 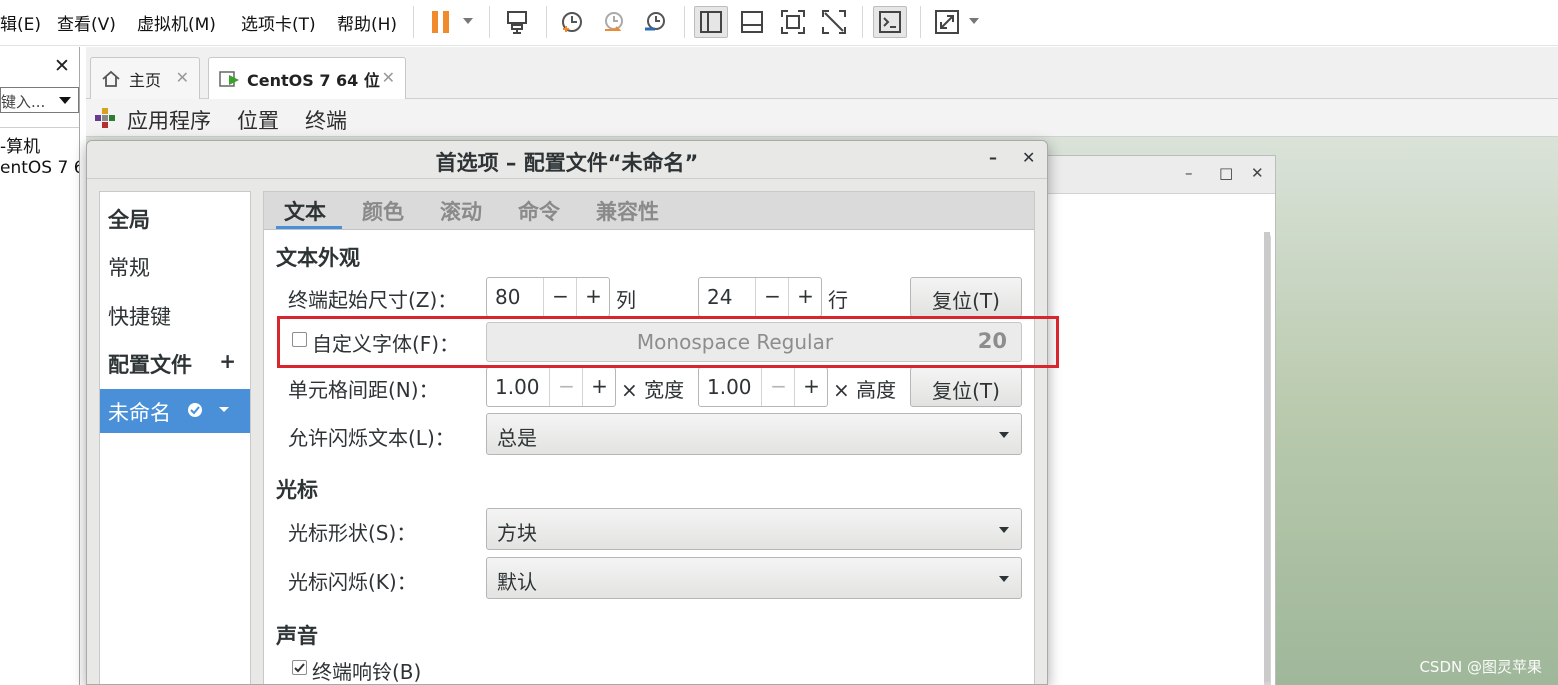 What do you see at coordinates (711, 22) in the screenshot?
I see `library-view-icon` at bounding box center [711, 22].